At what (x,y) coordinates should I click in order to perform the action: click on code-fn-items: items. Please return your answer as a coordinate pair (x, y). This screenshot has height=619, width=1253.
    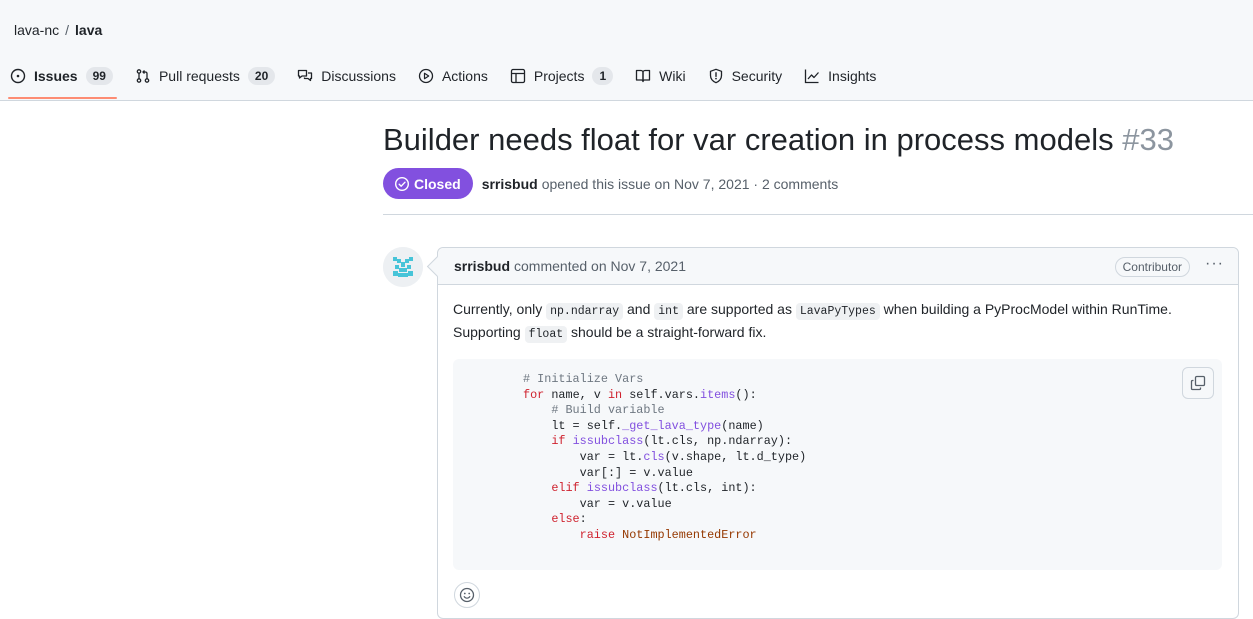
    Looking at the image, I should click on (718, 394).